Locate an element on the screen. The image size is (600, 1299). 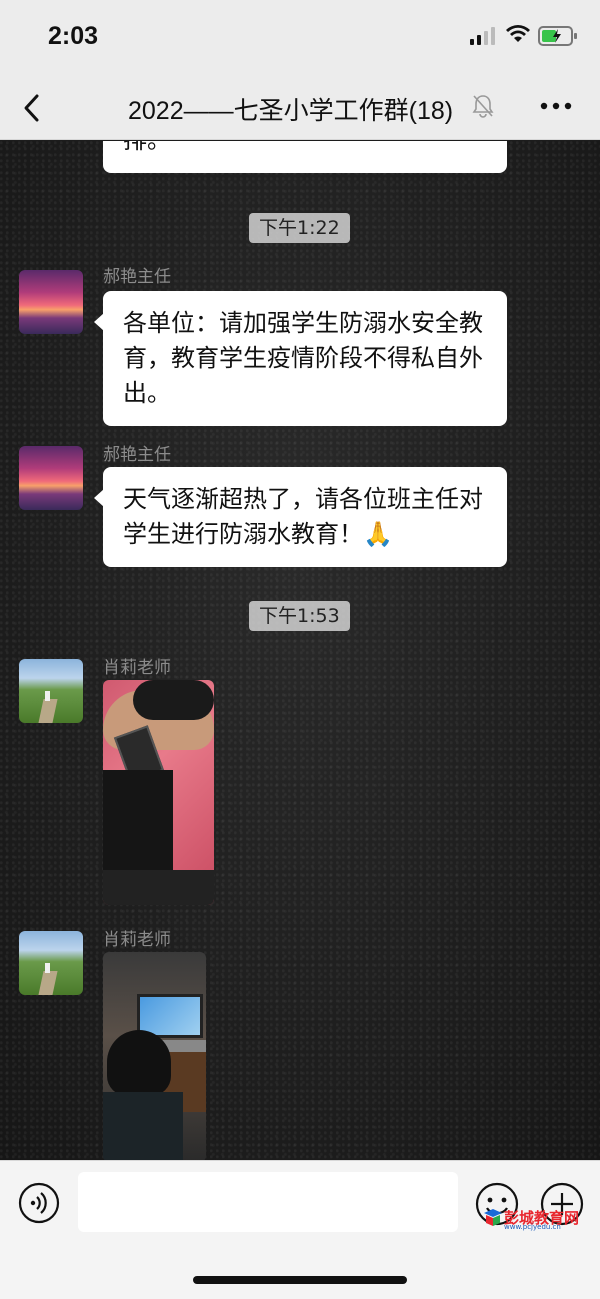
nav-bar: 2022——七圣小学工作群(18) is located at coordinates (300, 107).